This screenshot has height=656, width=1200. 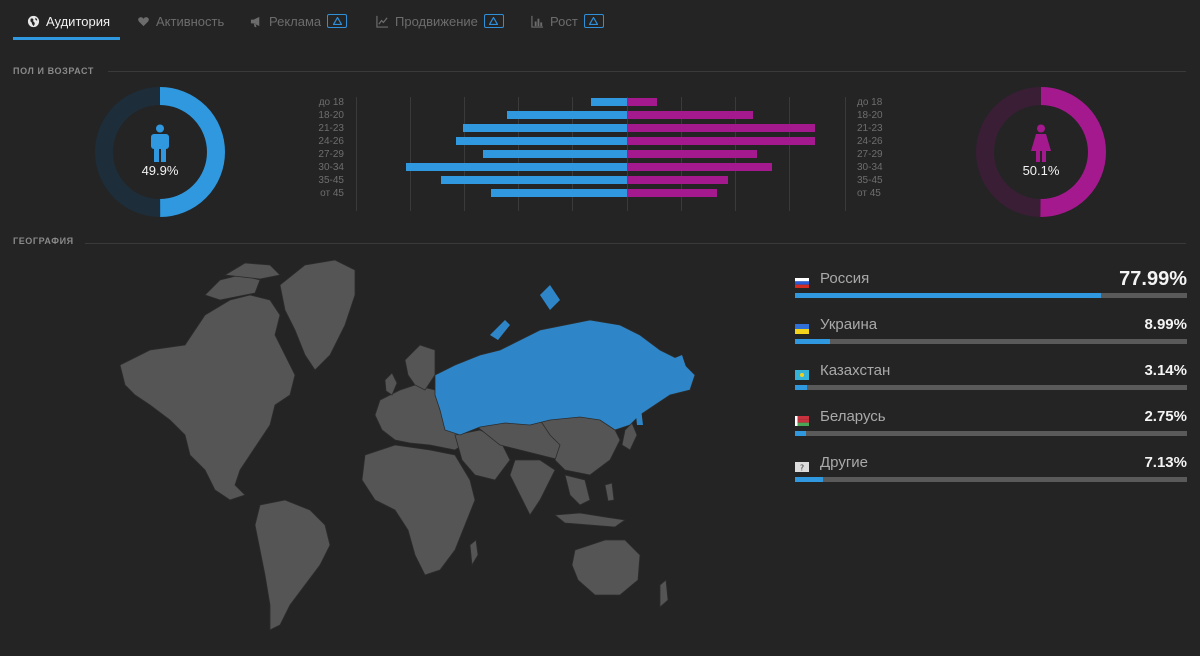 What do you see at coordinates (991, 469) in the screenshot?
I see `country-row: ? Другие 7.13%` at bounding box center [991, 469].